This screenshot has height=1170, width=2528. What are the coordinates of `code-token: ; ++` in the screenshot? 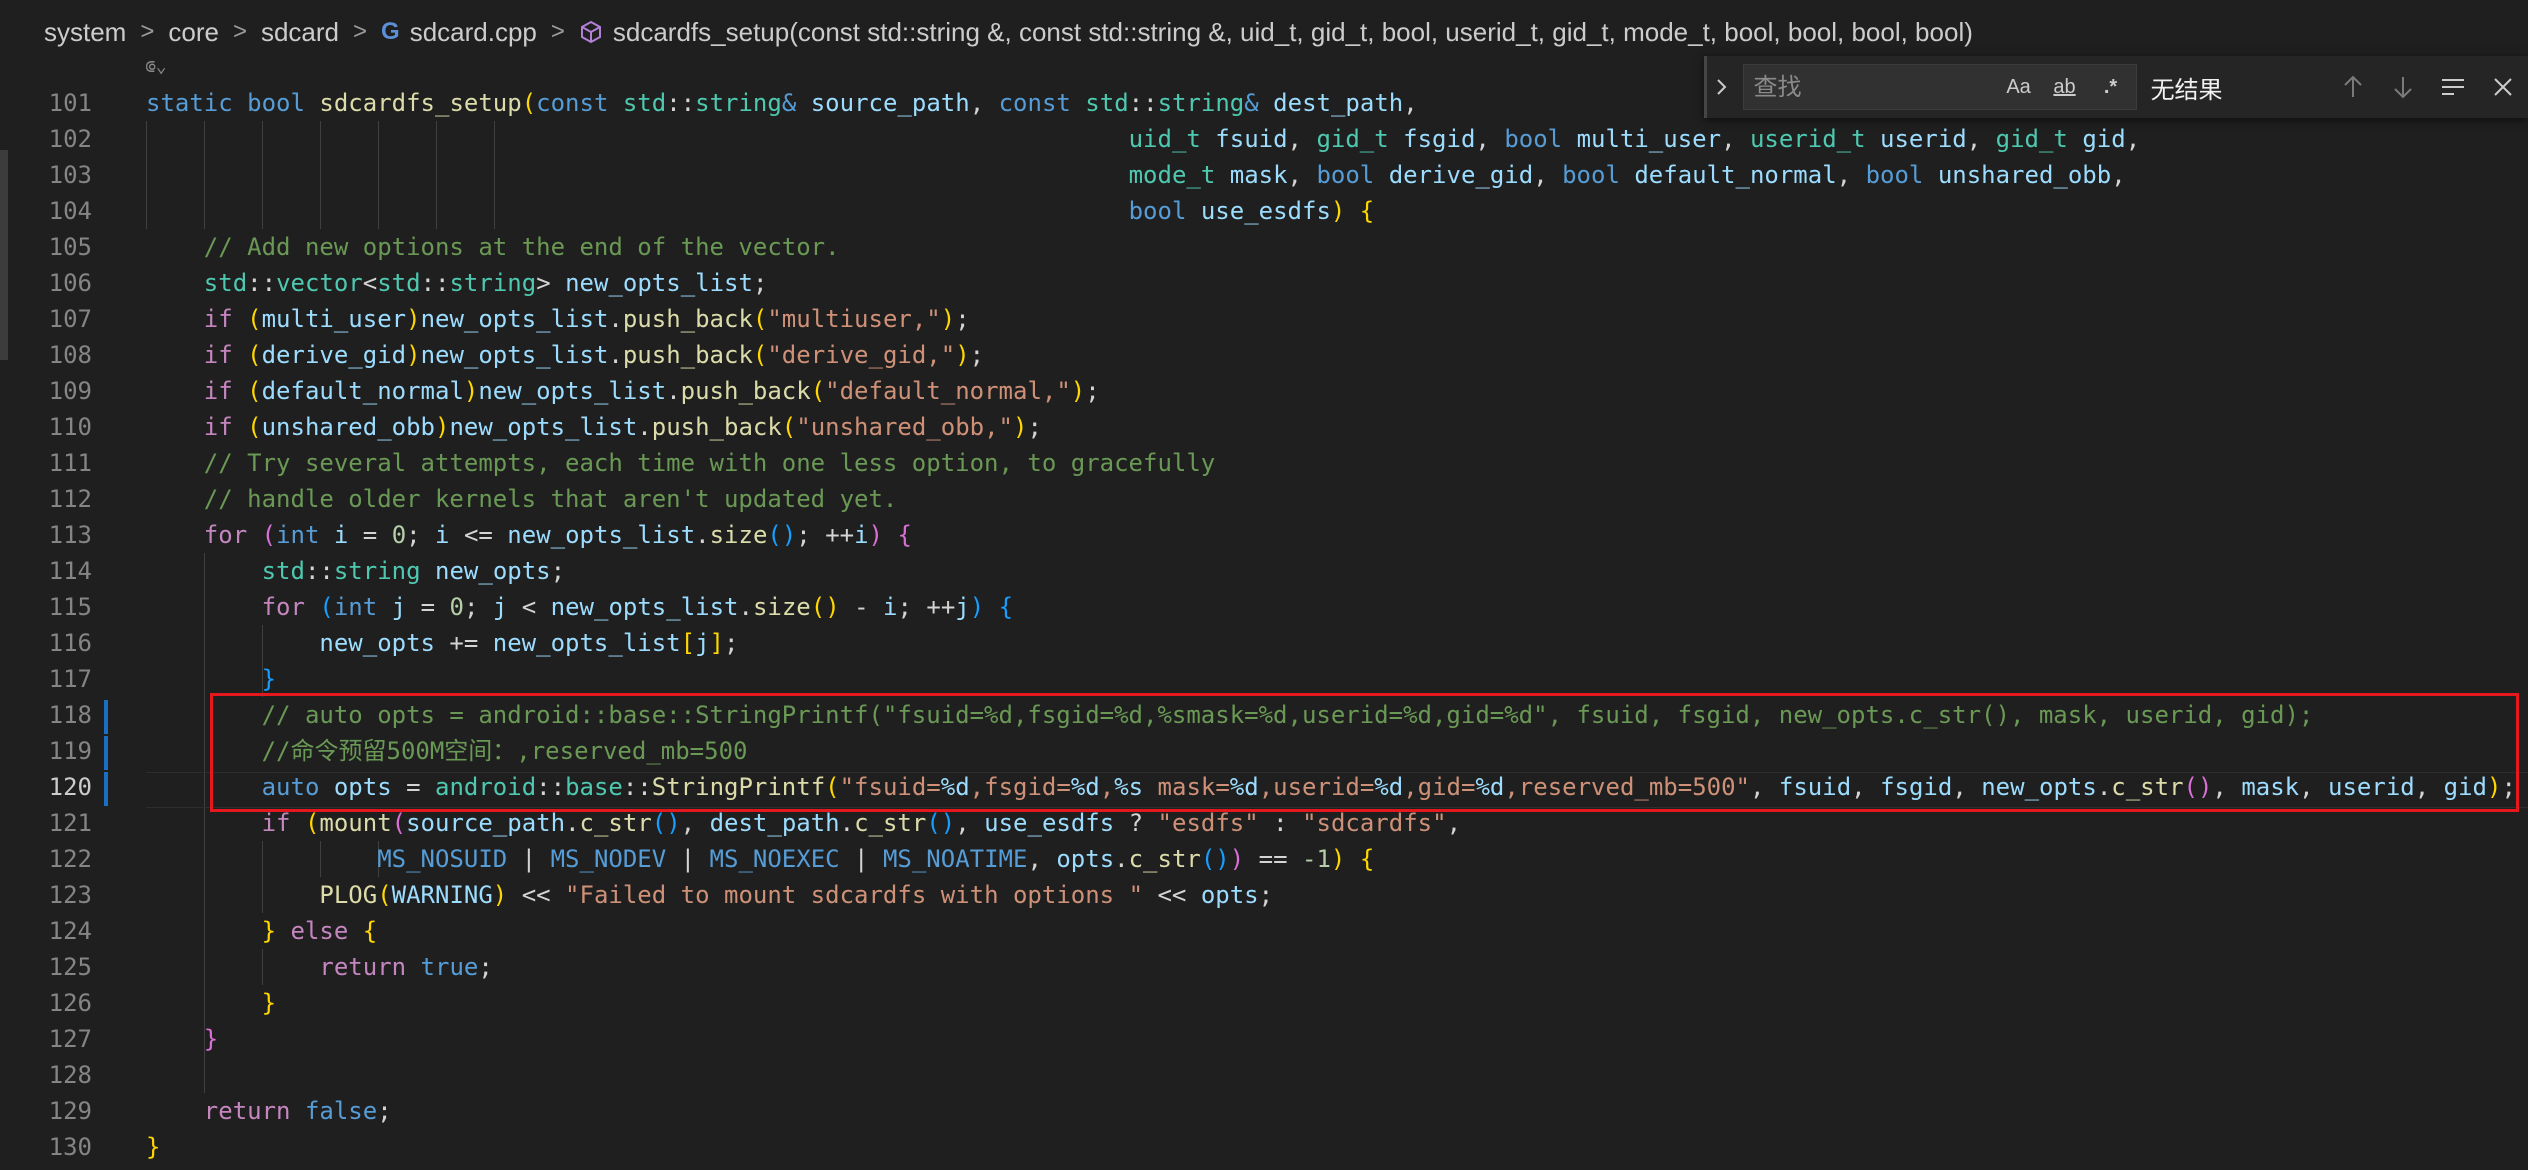 It's located at (926, 607).